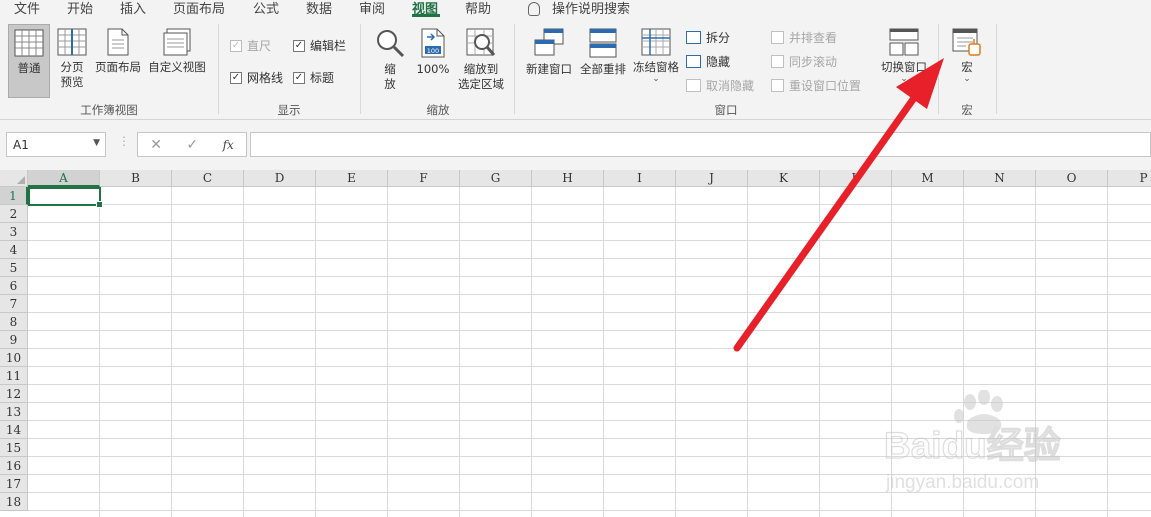  What do you see at coordinates (228, 145) in the screenshot?
I see `insert-function-icon: fx` at bounding box center [228, 145].